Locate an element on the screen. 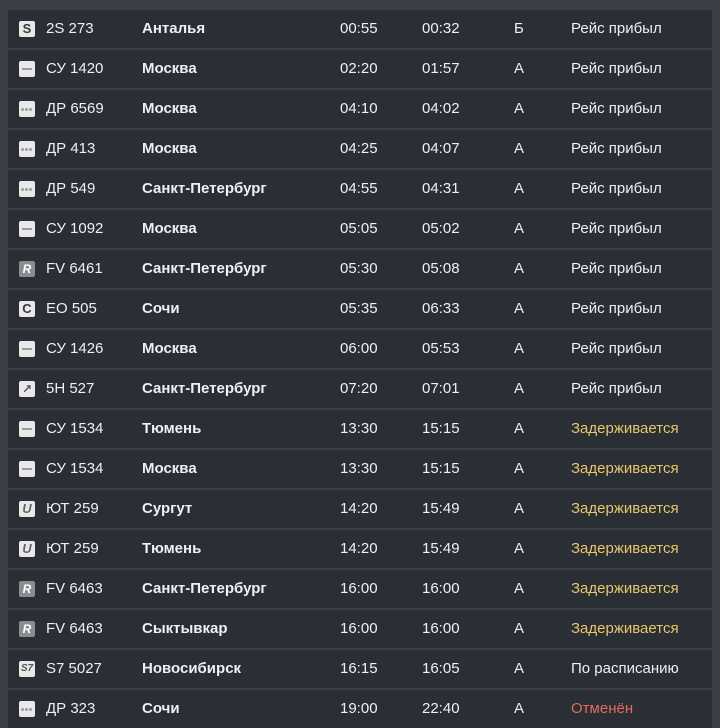  city-name: Новосибирск is located at coordinates (192, 668).